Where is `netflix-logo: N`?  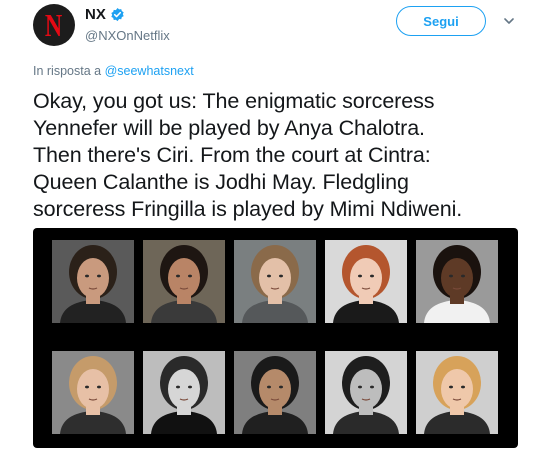
netflix-logo: N is located at coordinates (54, 25).